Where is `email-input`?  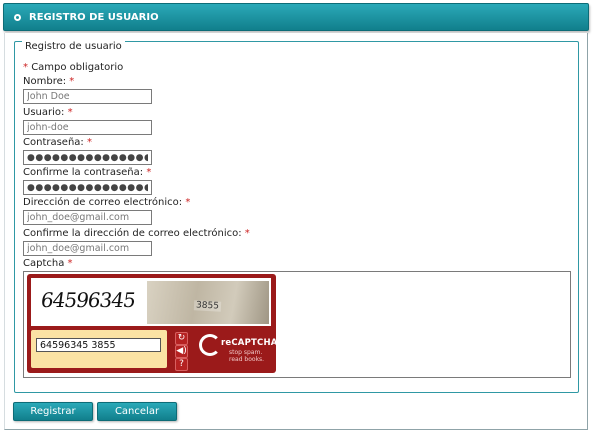
email-input is located at coordinates (87, 217).